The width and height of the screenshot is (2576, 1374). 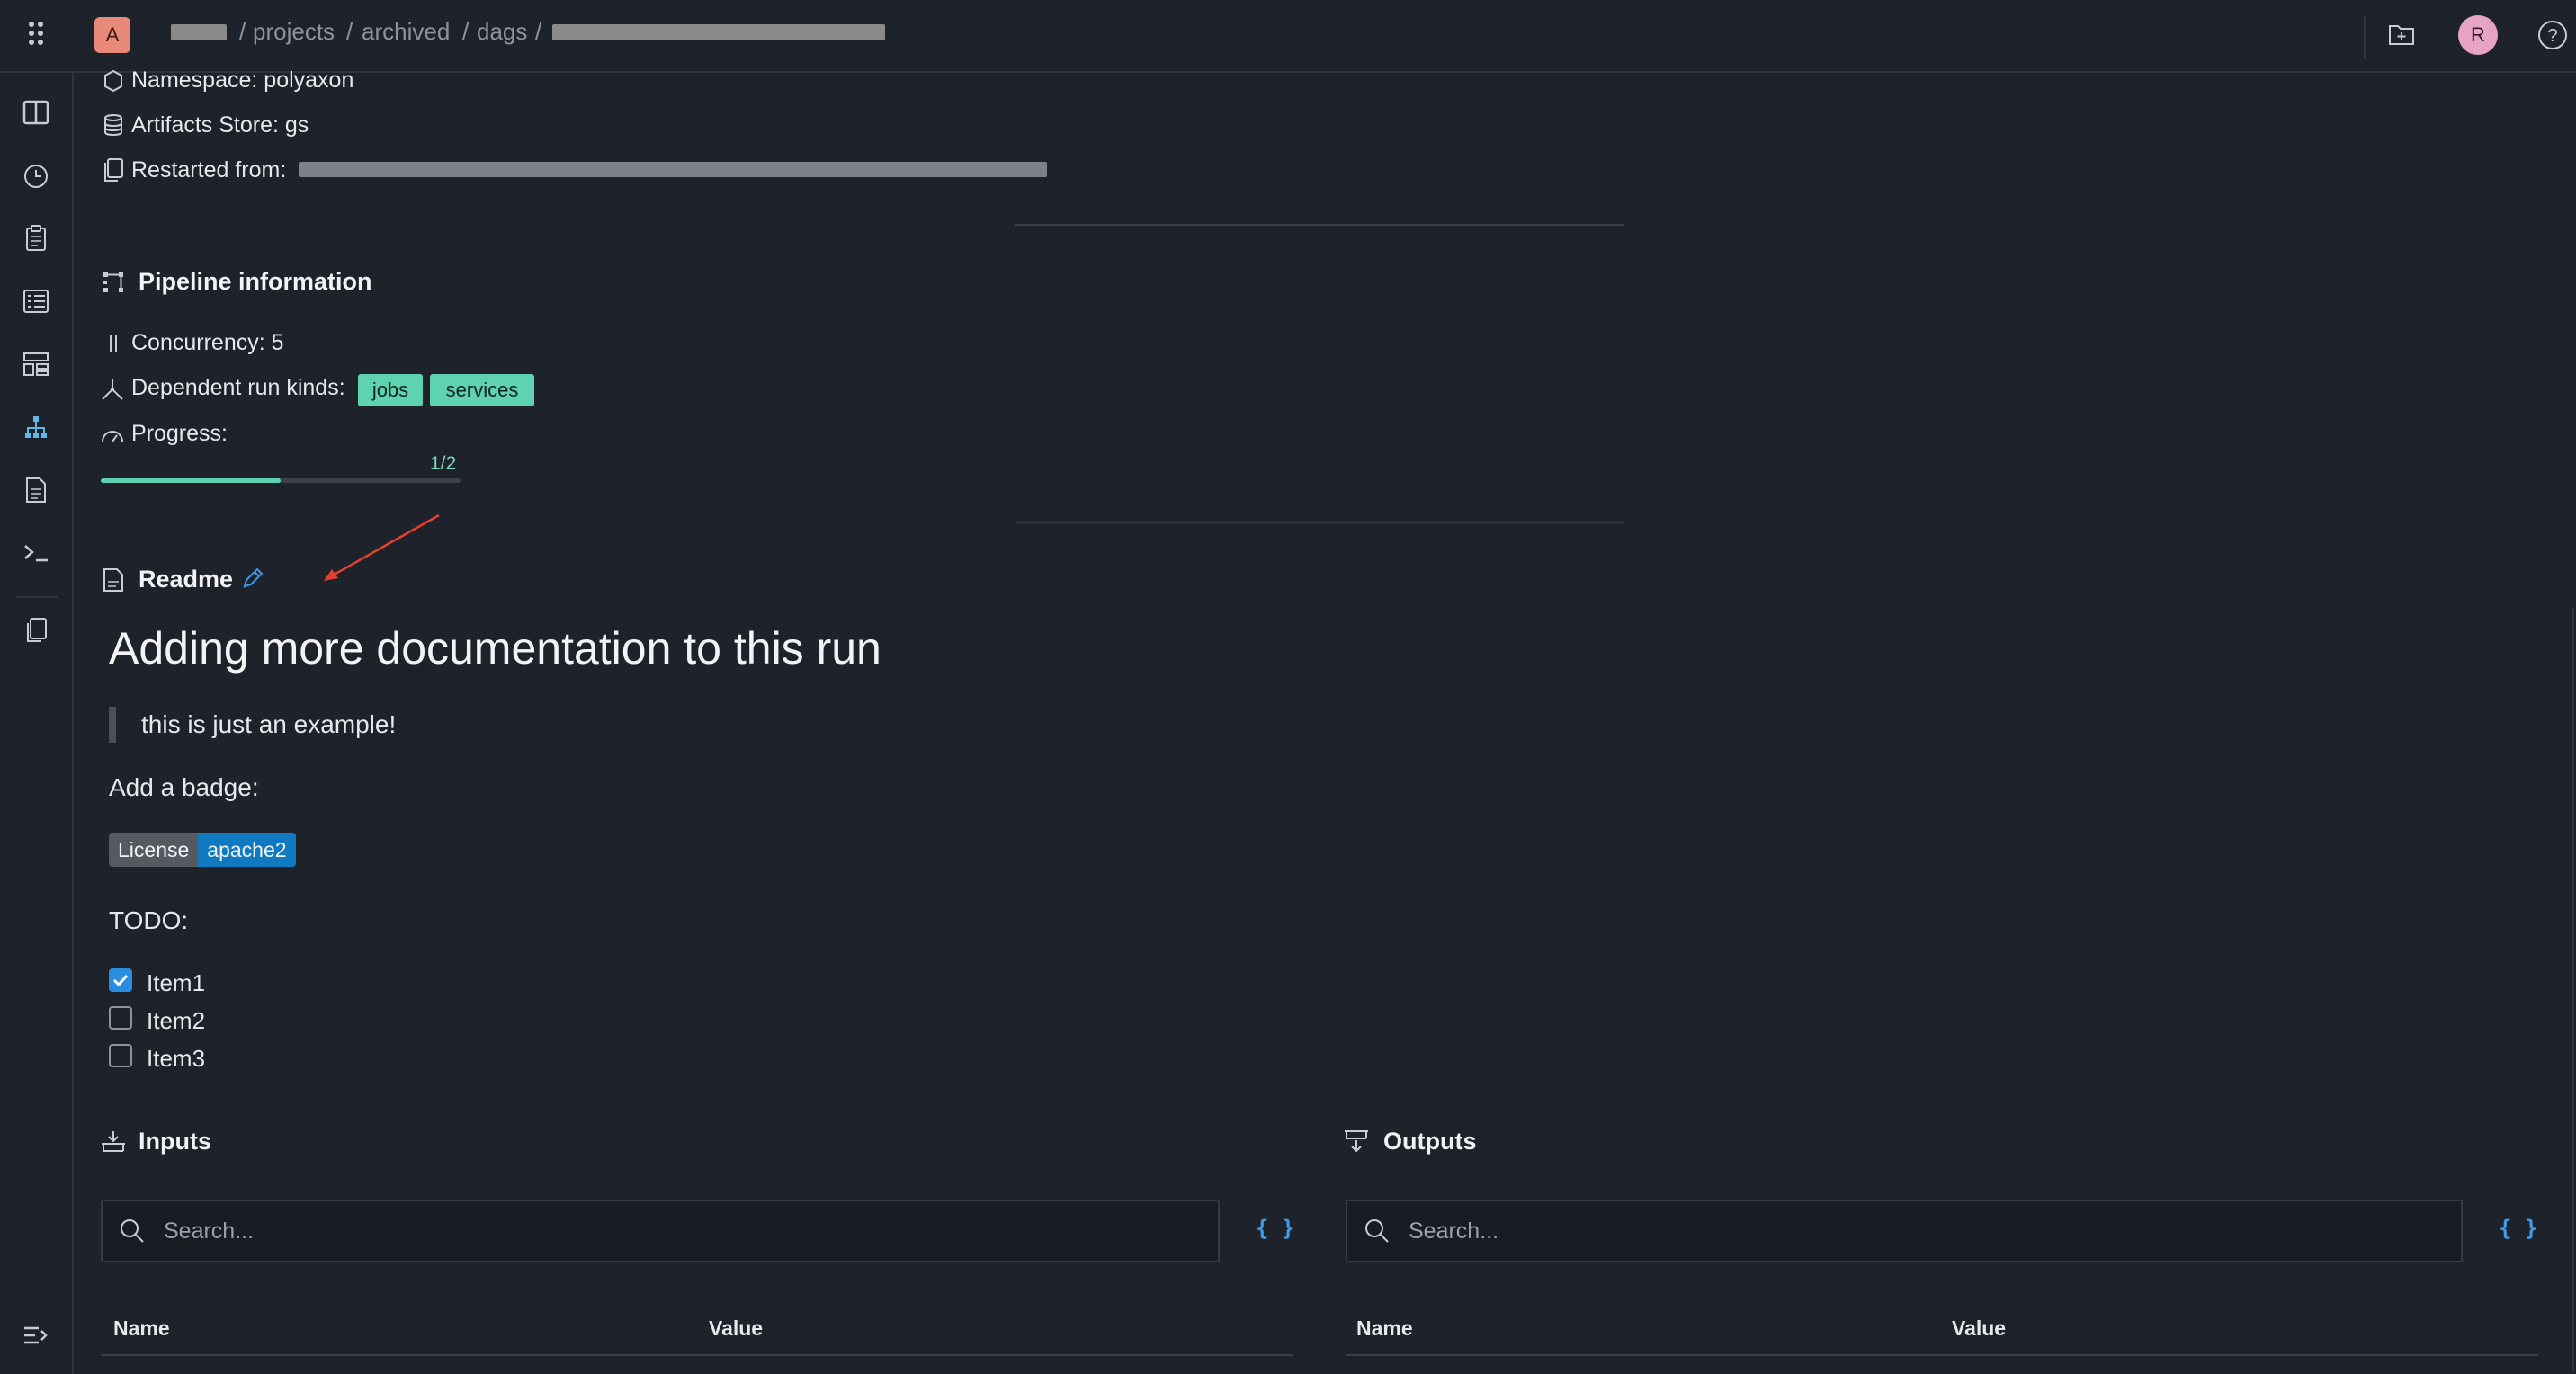 I want to click on dependent-run-kinds-label: Dependent run kinds:, so click(x=238, y=387).